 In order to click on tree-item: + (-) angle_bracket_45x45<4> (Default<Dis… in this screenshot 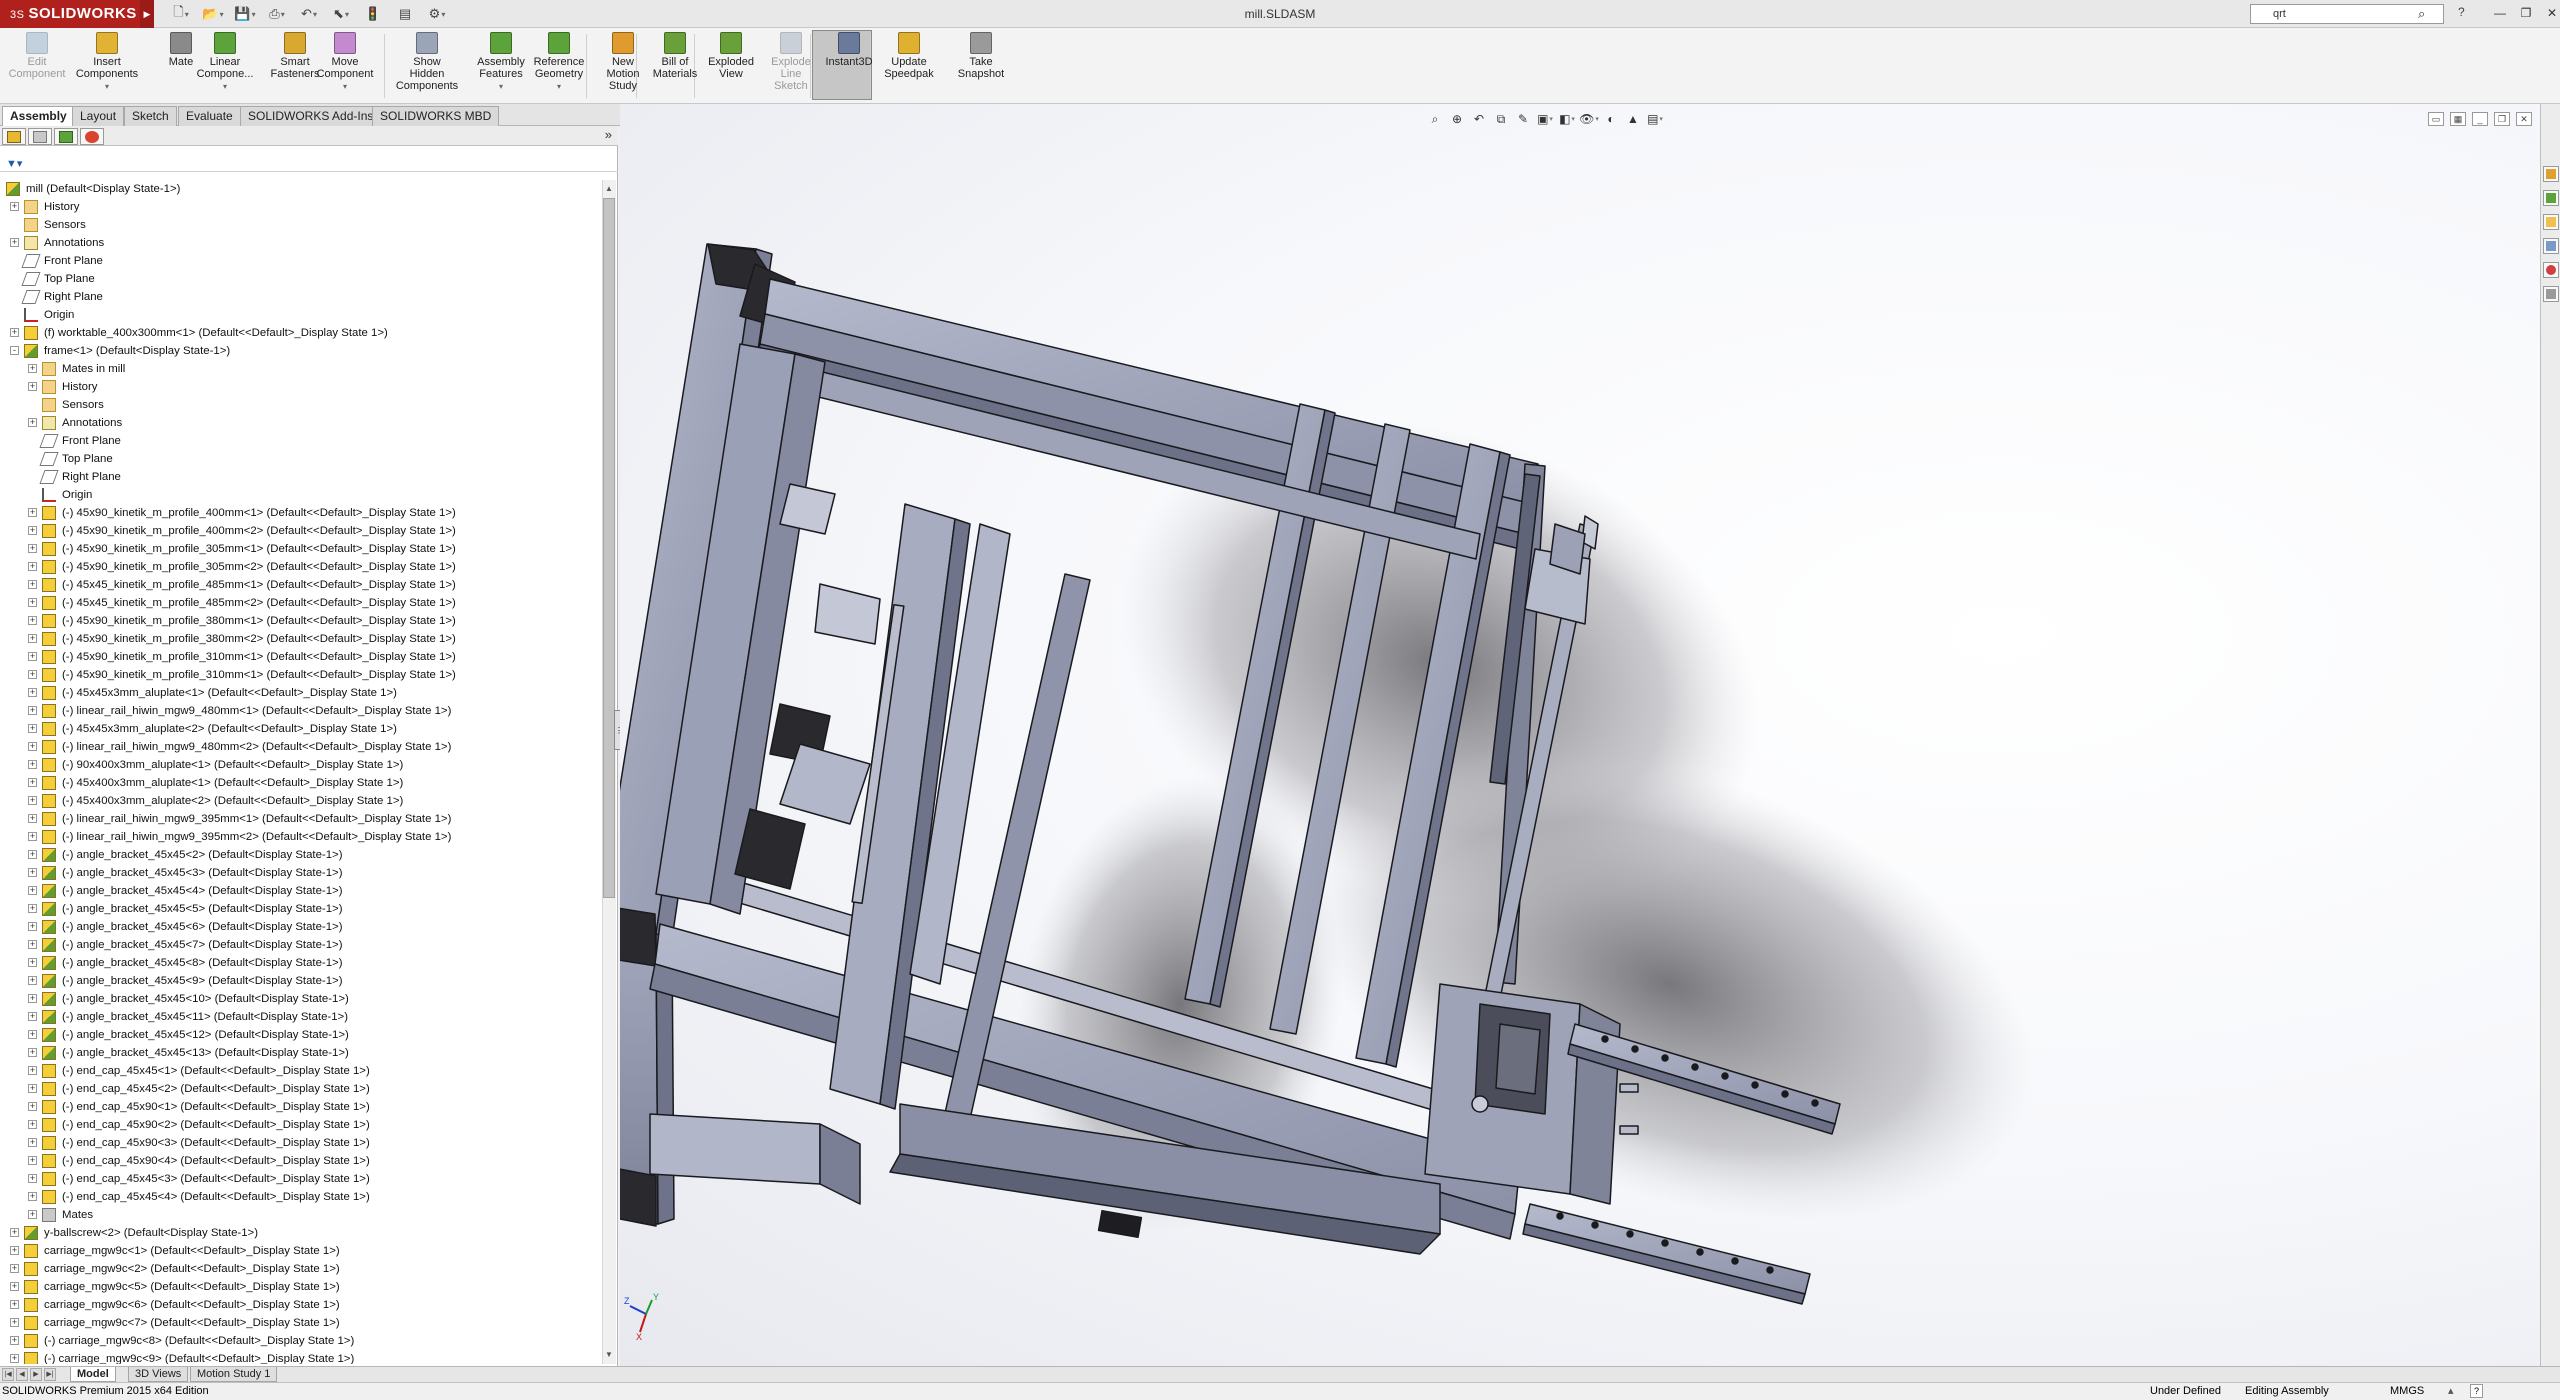, I will do `click(300, 891)`.